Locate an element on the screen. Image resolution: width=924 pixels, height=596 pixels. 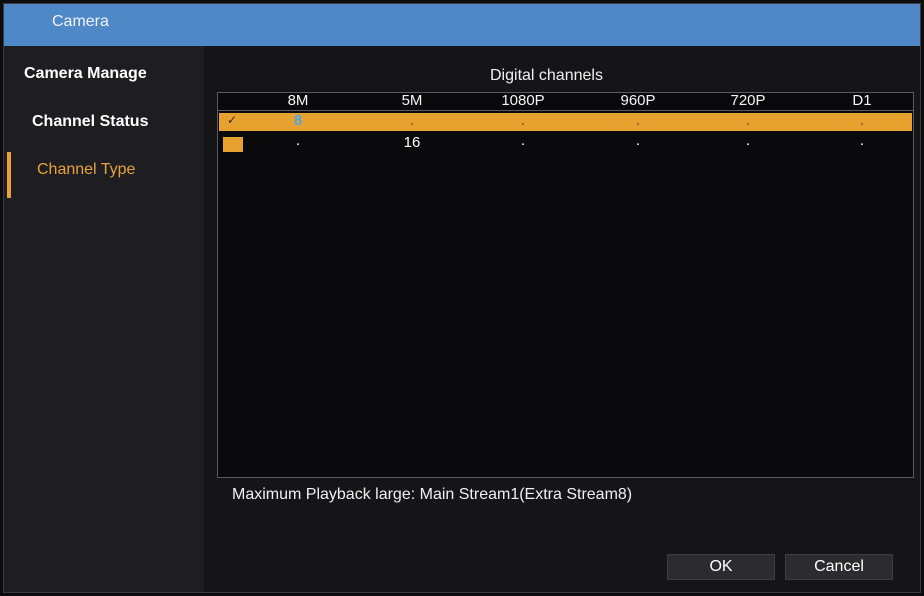
table-row: . 16 . . . . is located at coordinates (565, 142).